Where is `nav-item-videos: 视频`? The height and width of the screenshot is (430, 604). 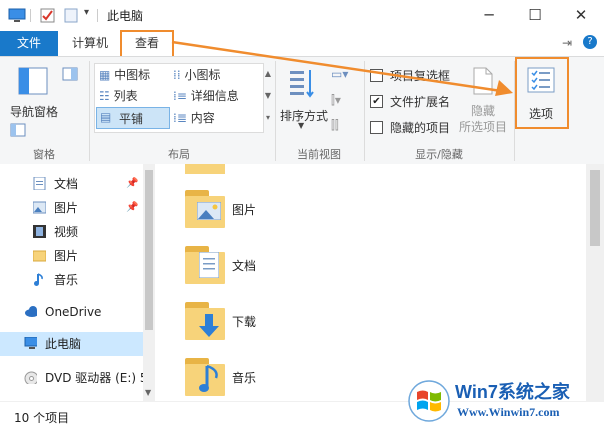
nav-item-videos: 视频 is located at coordinates (71, 232).